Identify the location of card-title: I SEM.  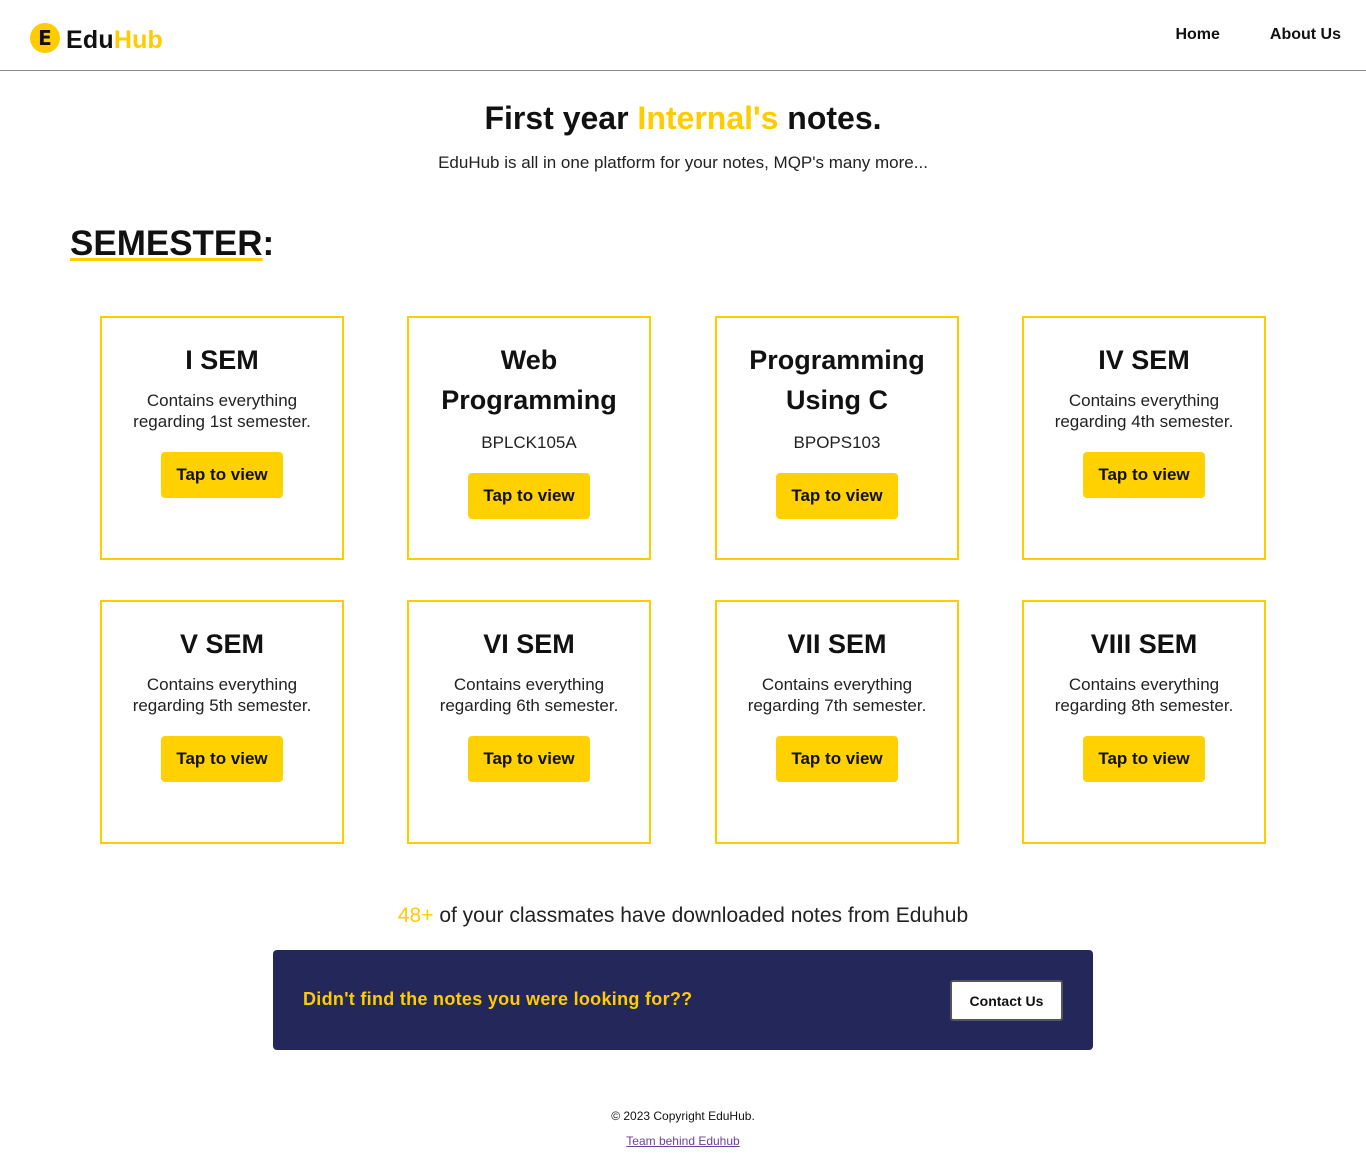
(222, 360).